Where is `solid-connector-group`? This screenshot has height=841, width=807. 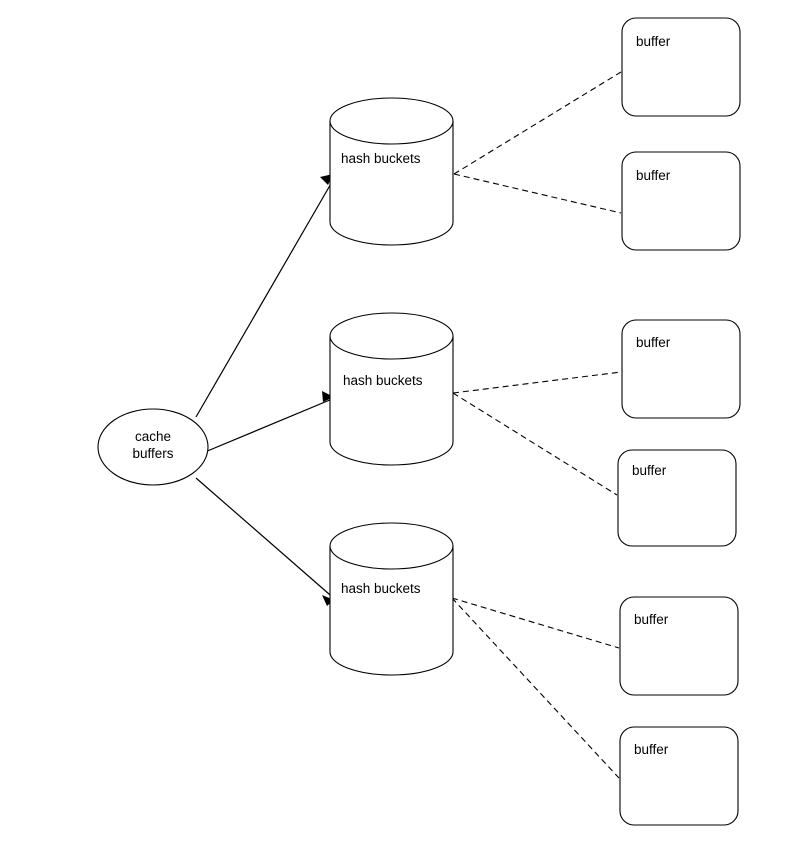 solid-connector-group is located at coordinates (266, 390).